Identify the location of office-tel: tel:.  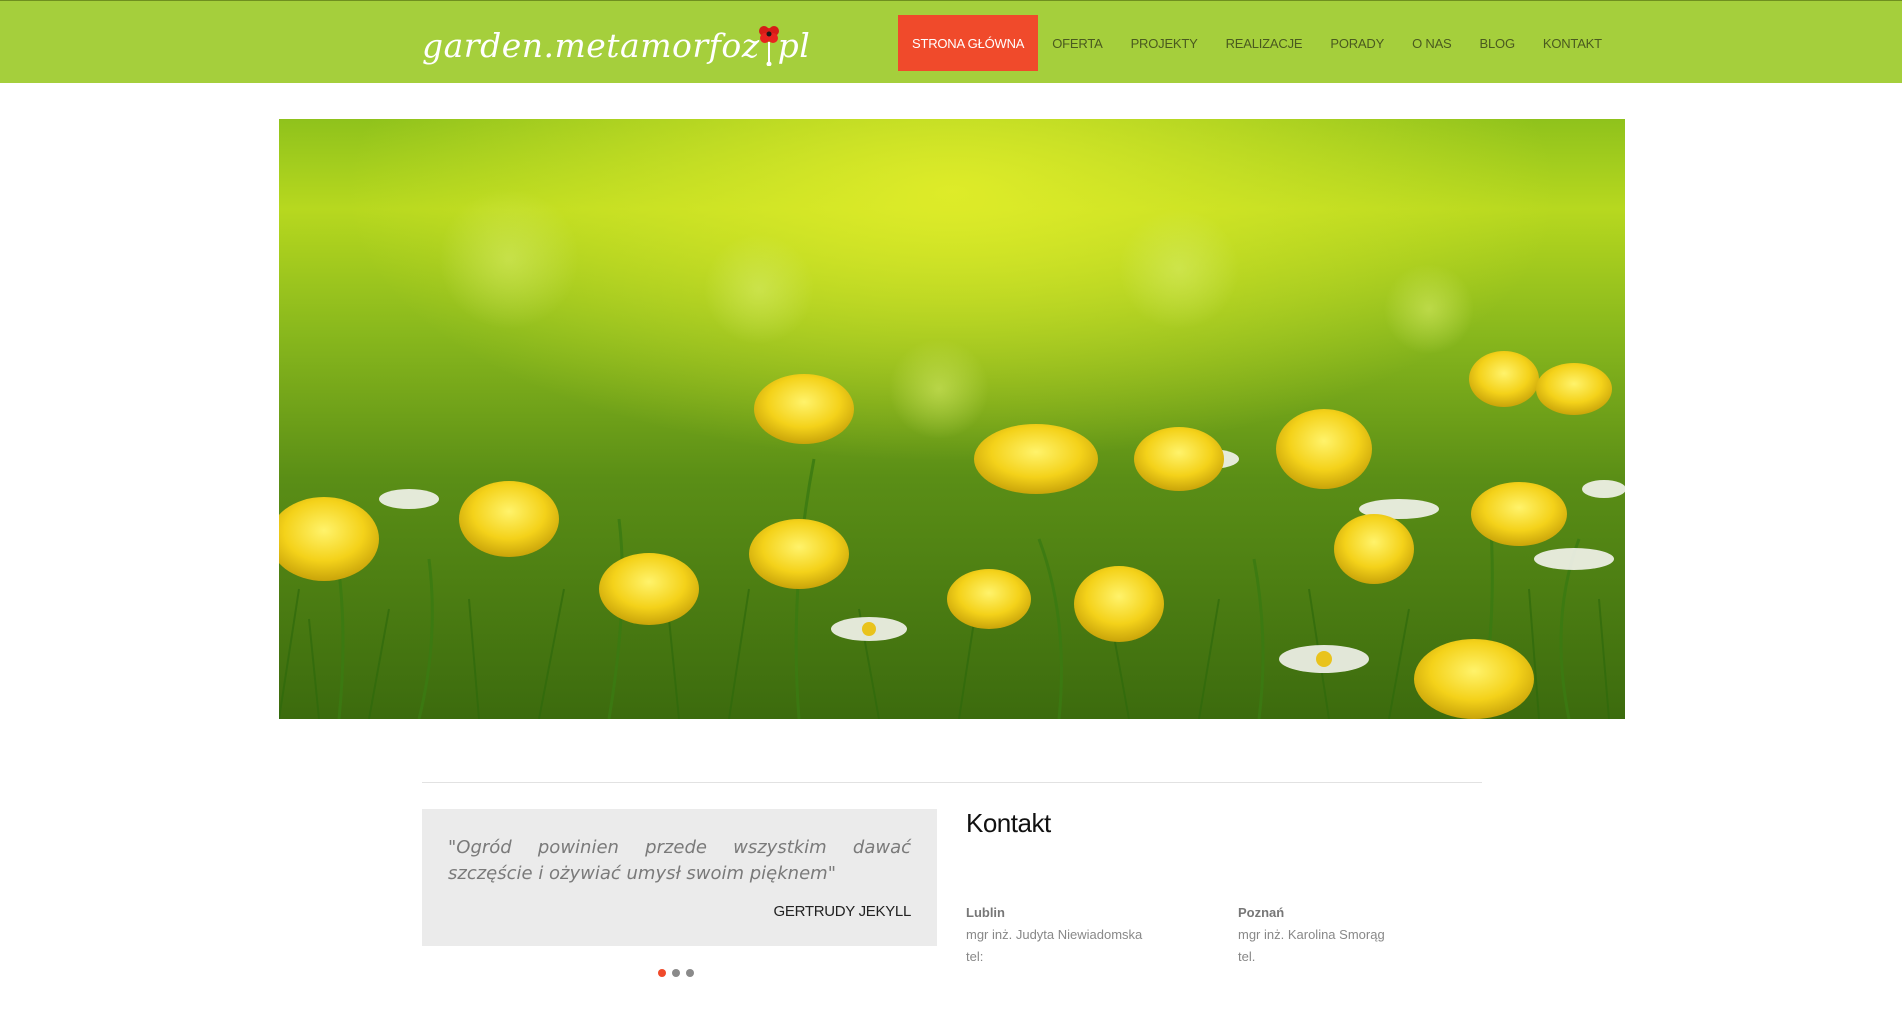
(975, 956).